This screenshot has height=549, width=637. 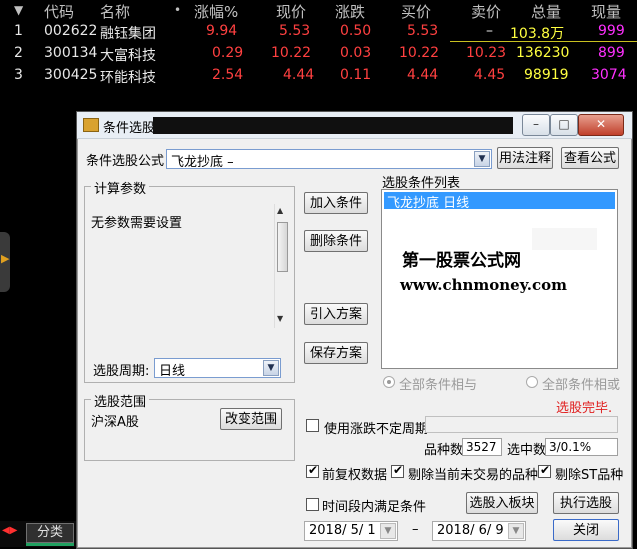 I want to click on time-range-checkbox, so click(x=312, y=504).